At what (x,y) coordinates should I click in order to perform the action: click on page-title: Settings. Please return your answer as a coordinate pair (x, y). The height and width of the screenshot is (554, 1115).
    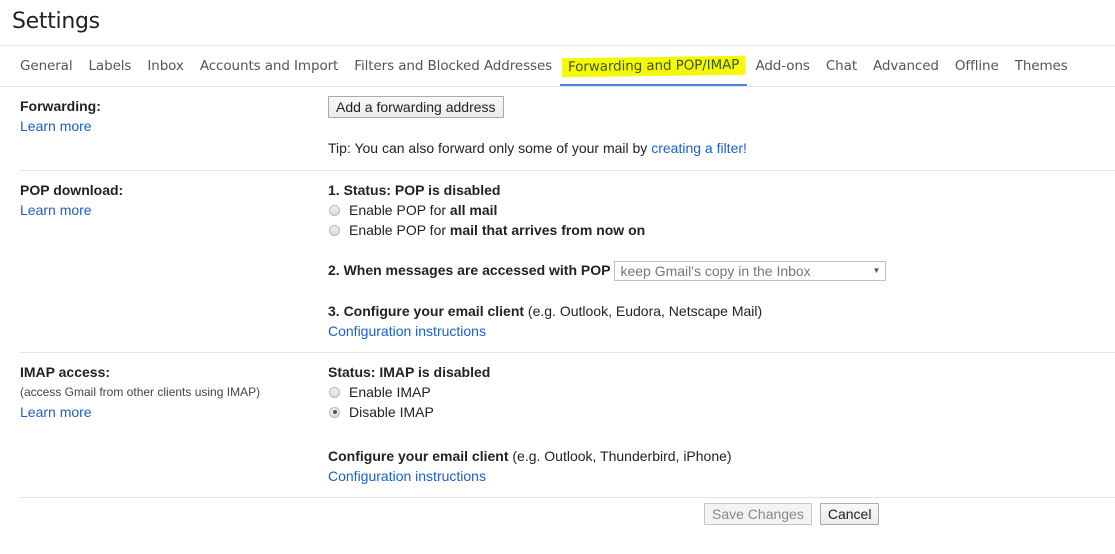
    Looking at the image, I should click on (56, 21).